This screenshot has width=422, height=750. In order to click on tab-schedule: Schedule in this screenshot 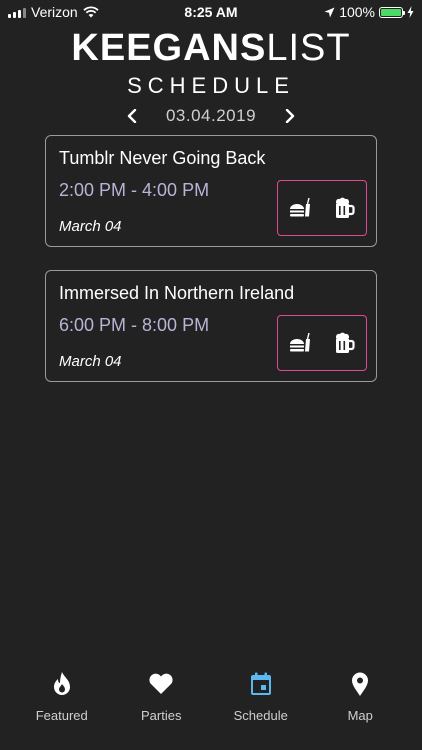, I will do `click(261, 693)`.